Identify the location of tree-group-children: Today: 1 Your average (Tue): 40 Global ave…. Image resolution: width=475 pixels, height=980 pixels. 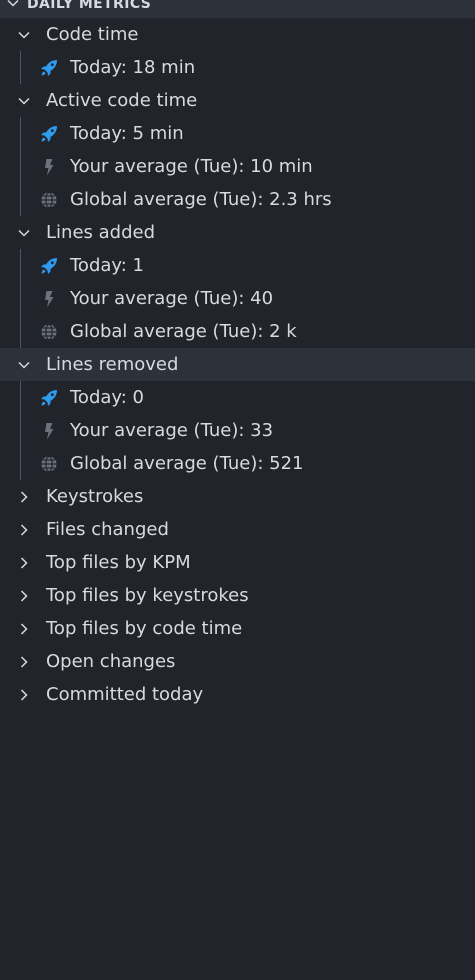
(237, 298).